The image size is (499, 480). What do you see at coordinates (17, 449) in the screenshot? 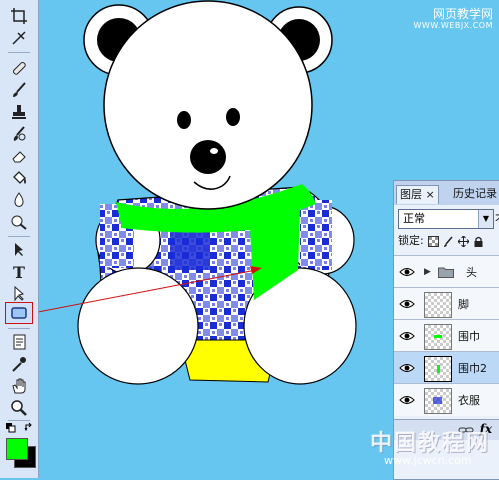
I see `foreground-color-swatch` at bounding box center [17, 449].